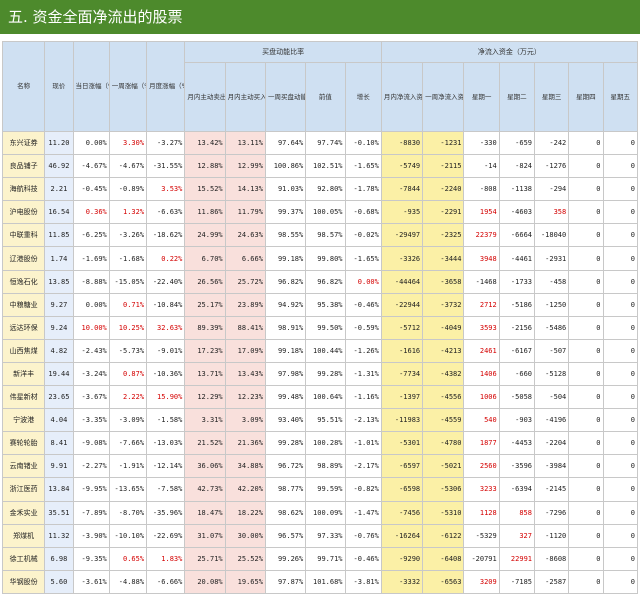  I want to click on month-buy-ratio-cell: 12.99%, so click(245, 166).